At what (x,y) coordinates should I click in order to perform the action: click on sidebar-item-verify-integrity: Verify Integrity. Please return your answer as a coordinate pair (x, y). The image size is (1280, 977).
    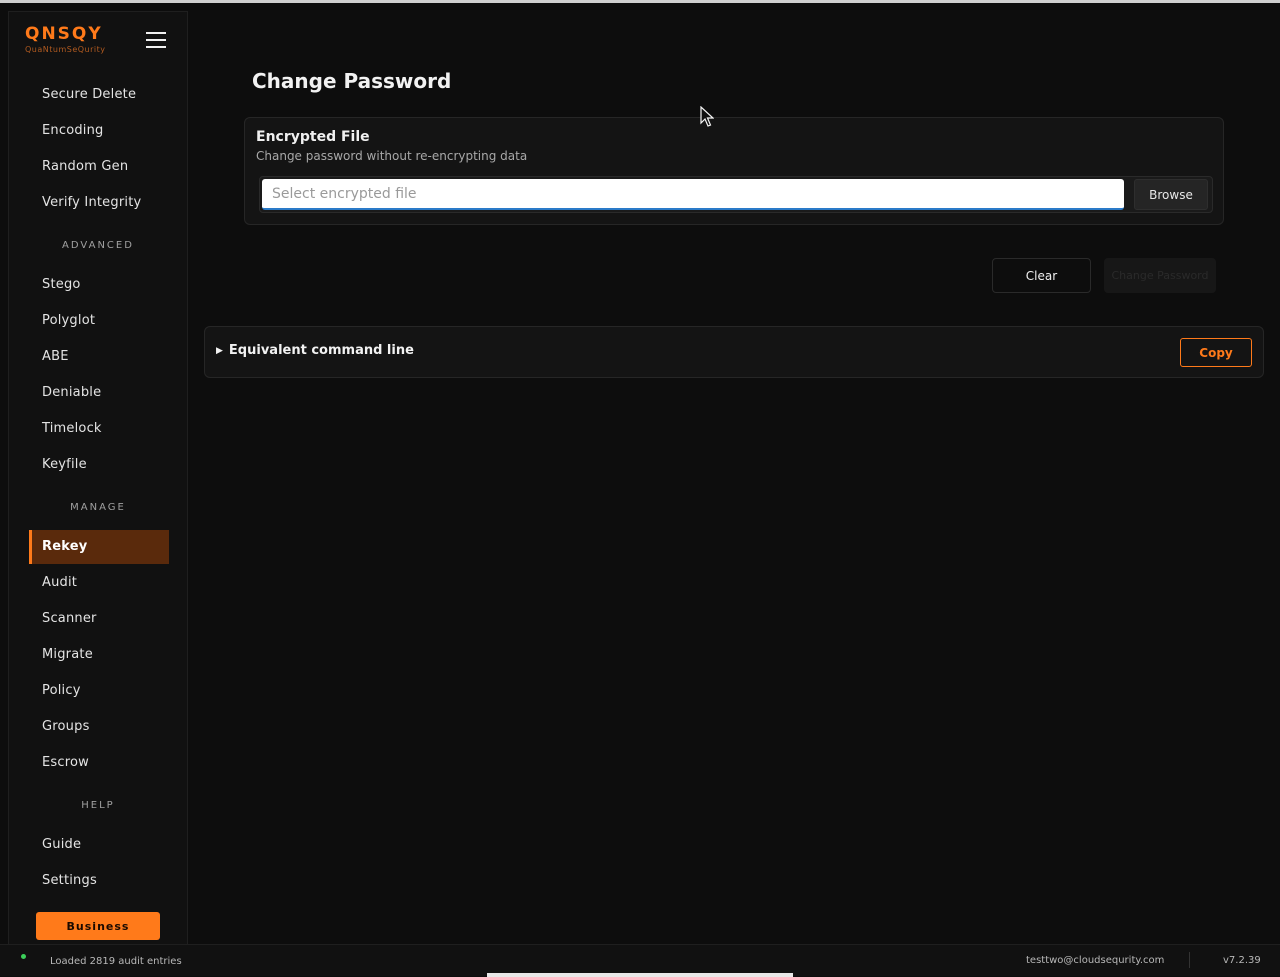
    Looking at the image, I should click on (99, 203).